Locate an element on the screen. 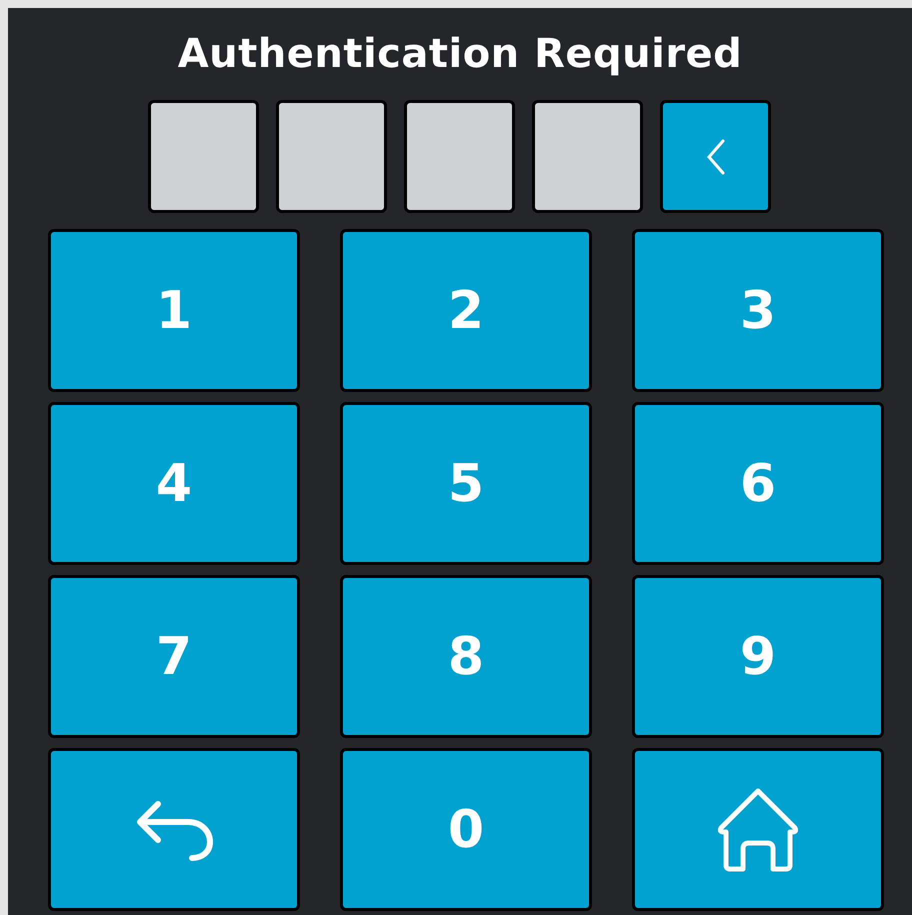 The width and height of the screenshot is (912, 915). home-icon is located at coordinates (758, 829).